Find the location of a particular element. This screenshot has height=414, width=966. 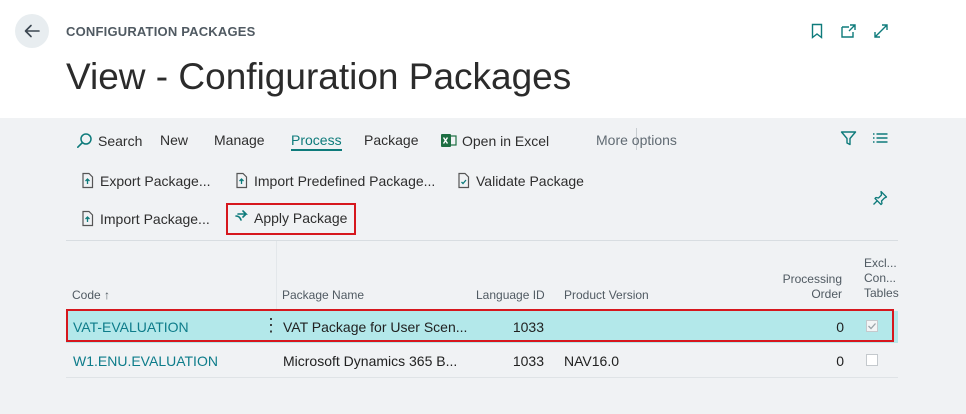

open-new-window-icon is located at coordinates (849, 31).